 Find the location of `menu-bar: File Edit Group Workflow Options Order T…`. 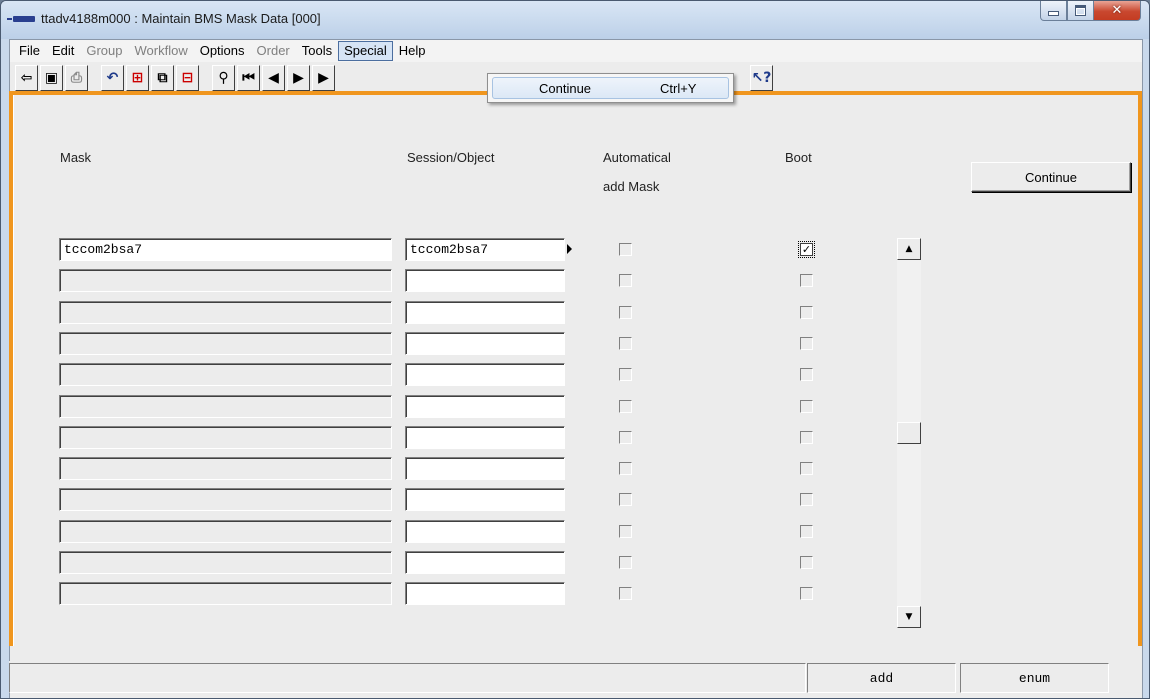

menu-bar: File Edit Group Workflow Options Order T… is located at coordinates (576, 51).